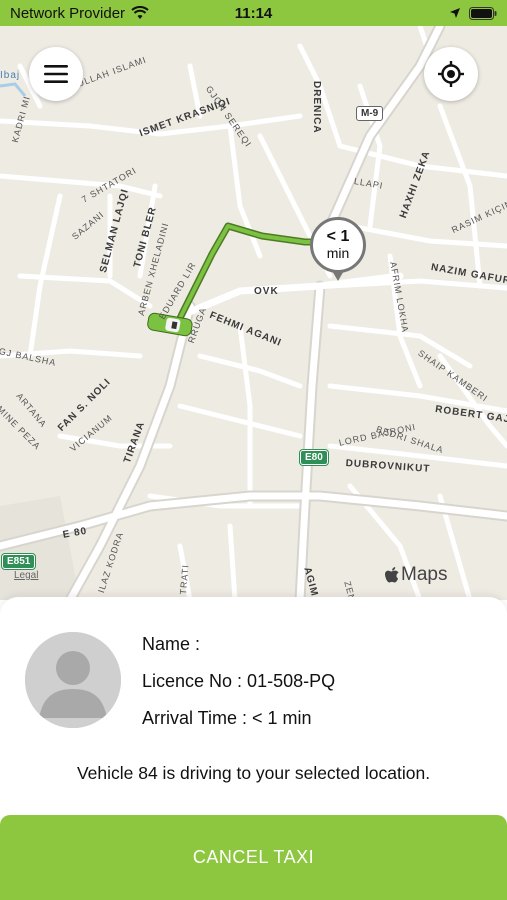 The image size is (507, 900). I want to click on eta-pin: < 1 min, so click(338, 249).